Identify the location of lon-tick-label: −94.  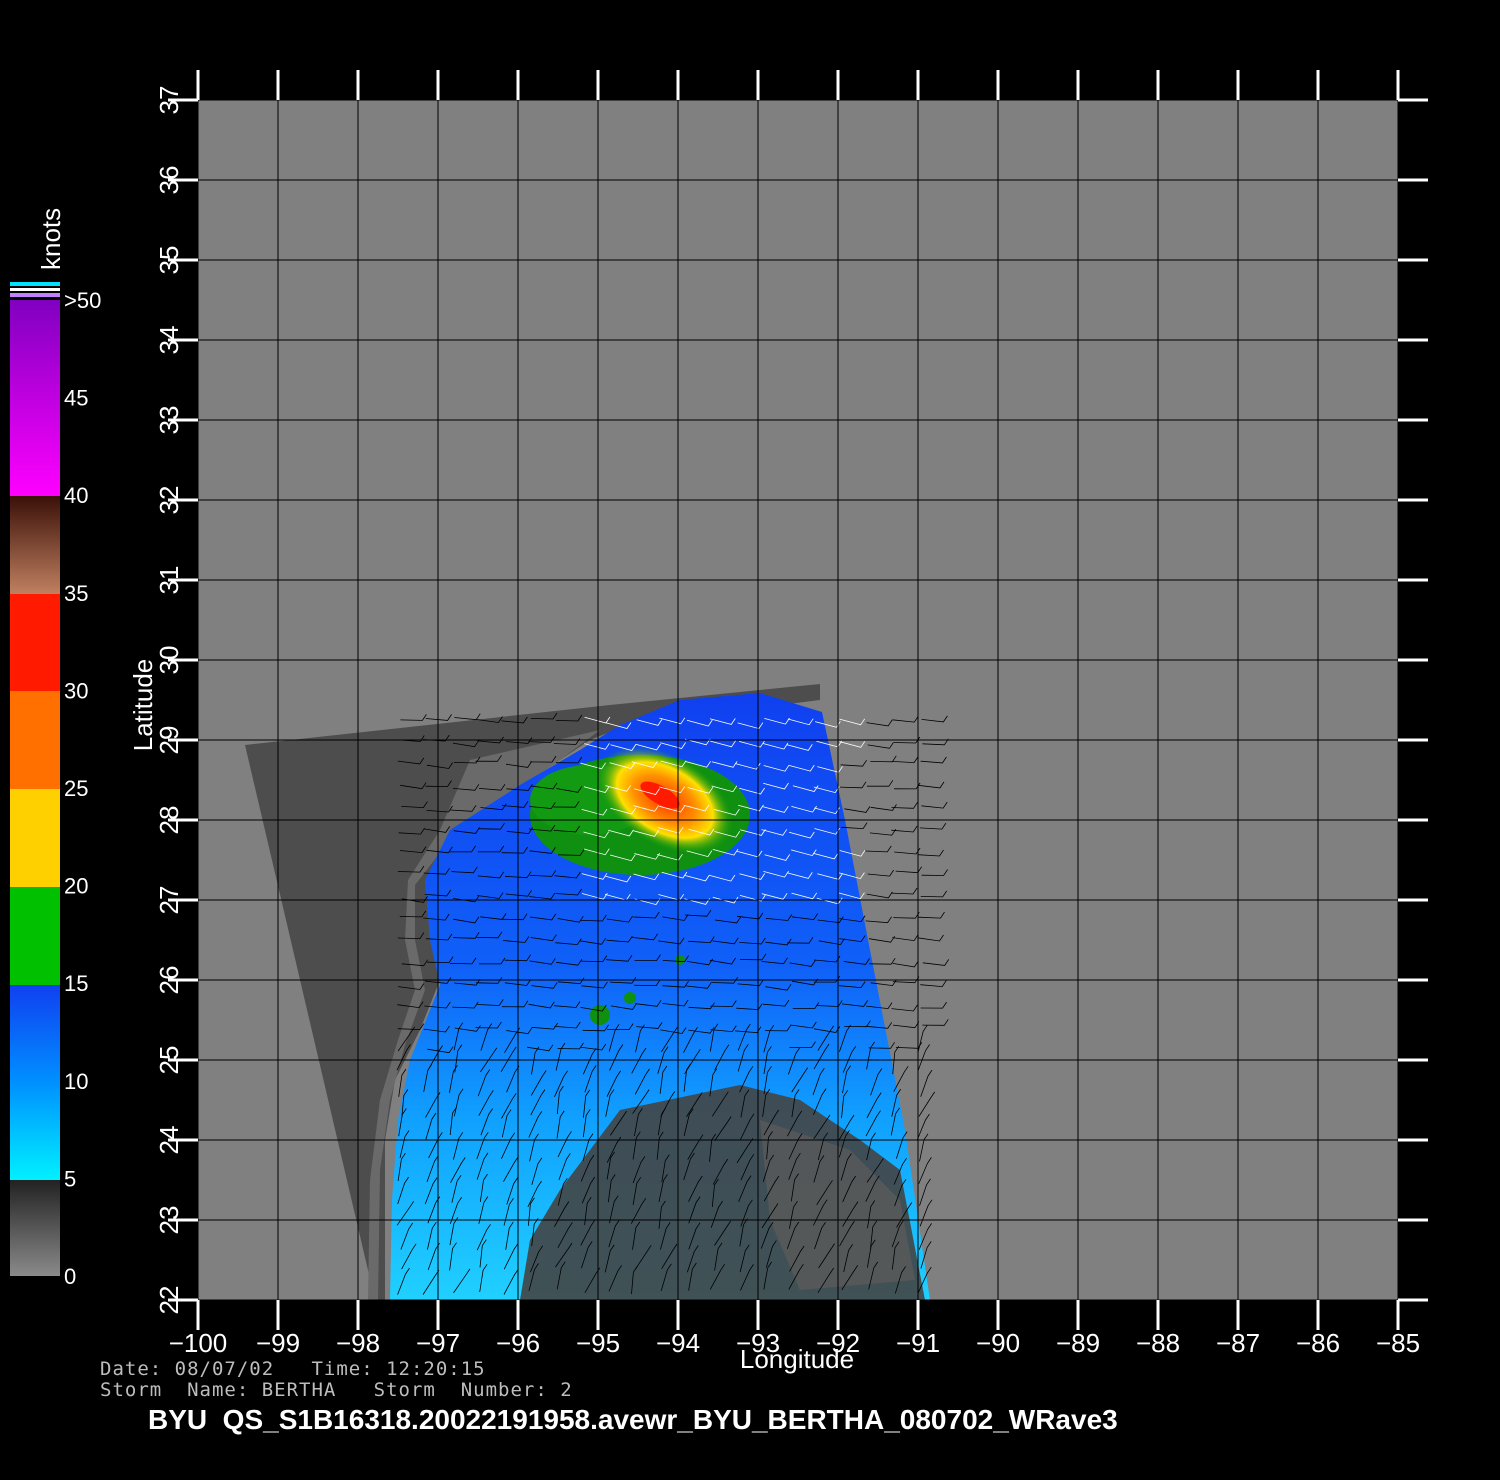
(678, 1343).